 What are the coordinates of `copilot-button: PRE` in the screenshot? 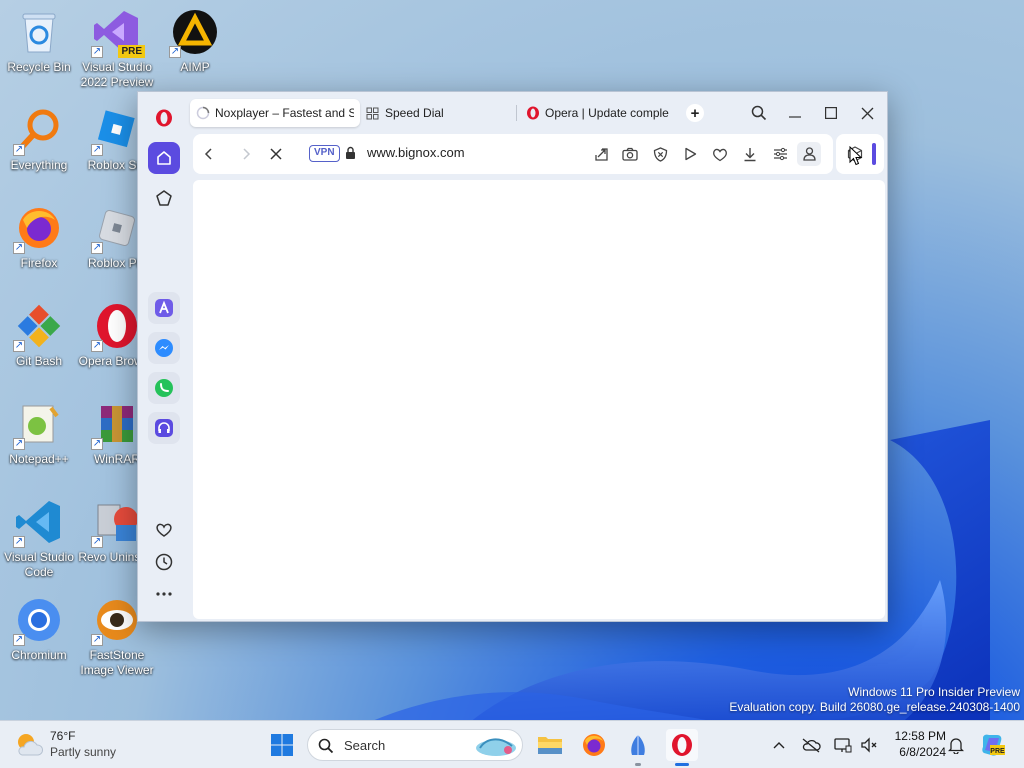 It's located at (992, 745).